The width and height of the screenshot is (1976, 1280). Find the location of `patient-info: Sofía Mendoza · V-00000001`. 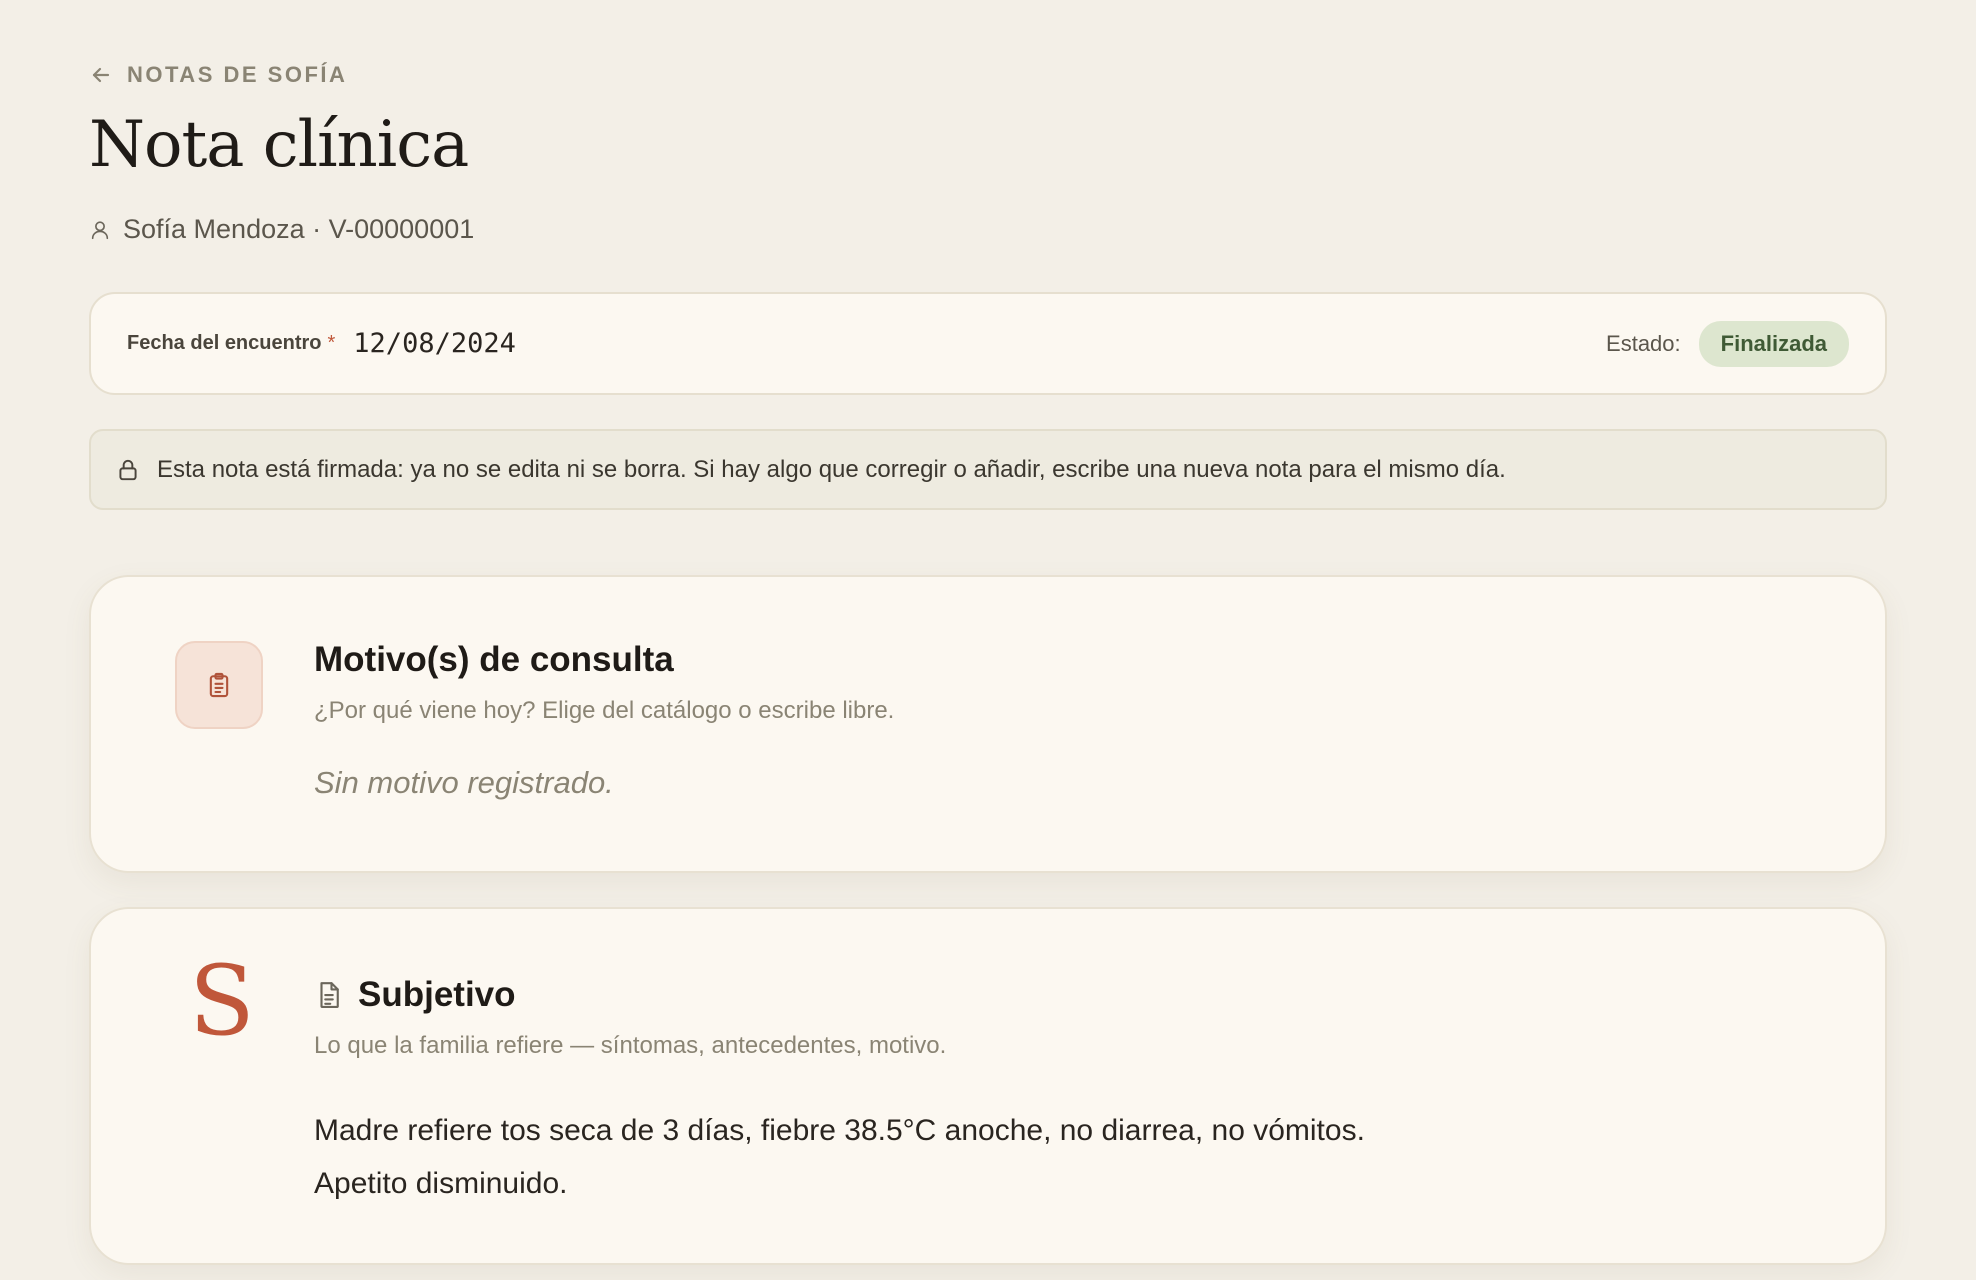

patient-info: Sofía Mendoza · V-00000001 is located at coordinates (281, 229).